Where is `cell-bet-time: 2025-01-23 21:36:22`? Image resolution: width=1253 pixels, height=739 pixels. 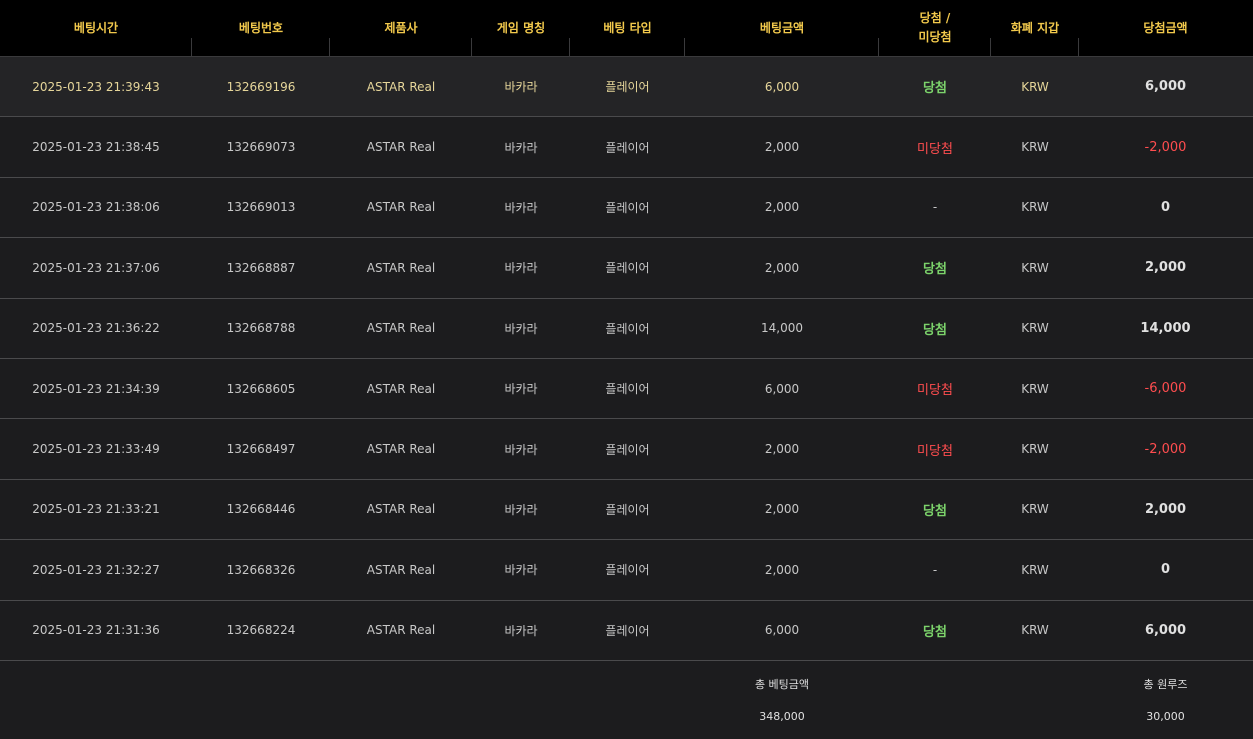
cell-bet-time: 2025-01-23 21:36:22 is located at coordinates (96, 328).